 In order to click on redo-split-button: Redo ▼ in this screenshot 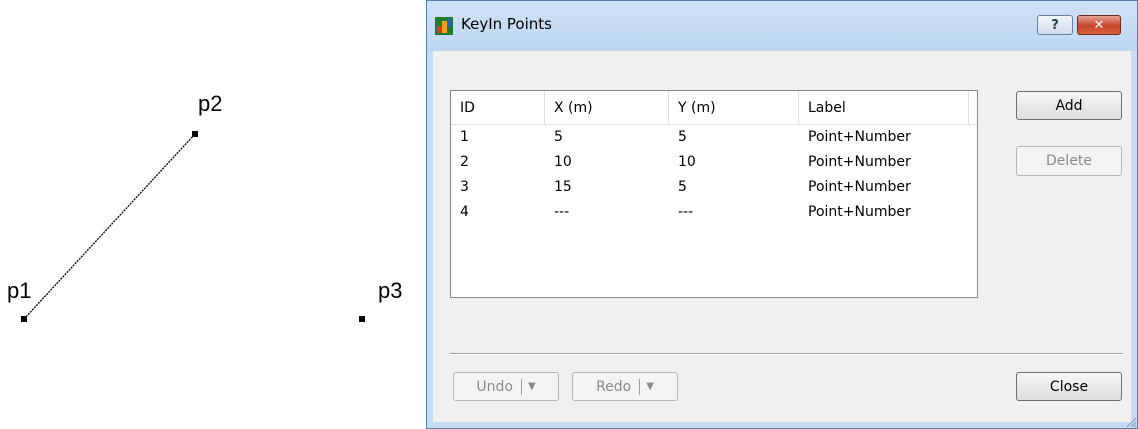, I will do `click(625, 386)`.